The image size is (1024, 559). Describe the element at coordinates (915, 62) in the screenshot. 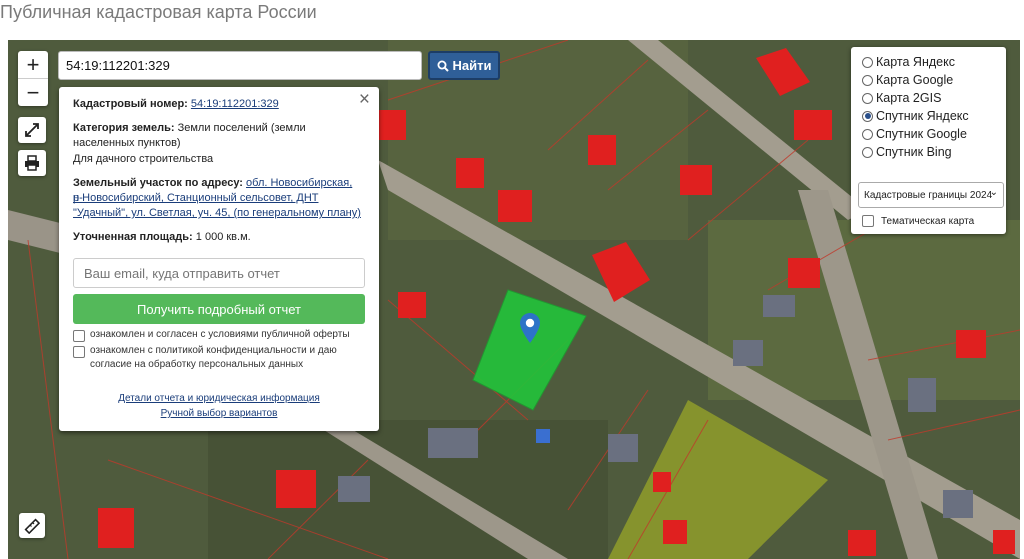

I see `layer-option-label: Карта Яндекс` at that location.